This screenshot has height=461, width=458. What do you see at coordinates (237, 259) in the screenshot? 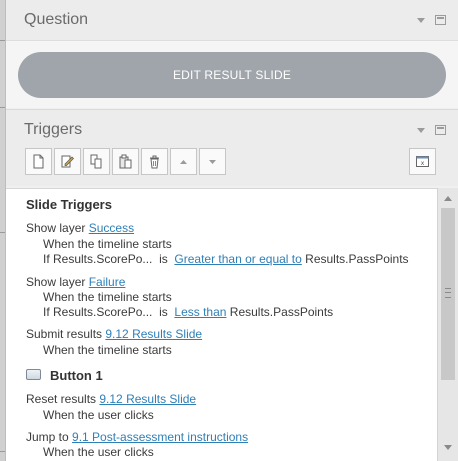
I see `condition-operator-link: Greater than or equal to` at bounding box center [237, 259].